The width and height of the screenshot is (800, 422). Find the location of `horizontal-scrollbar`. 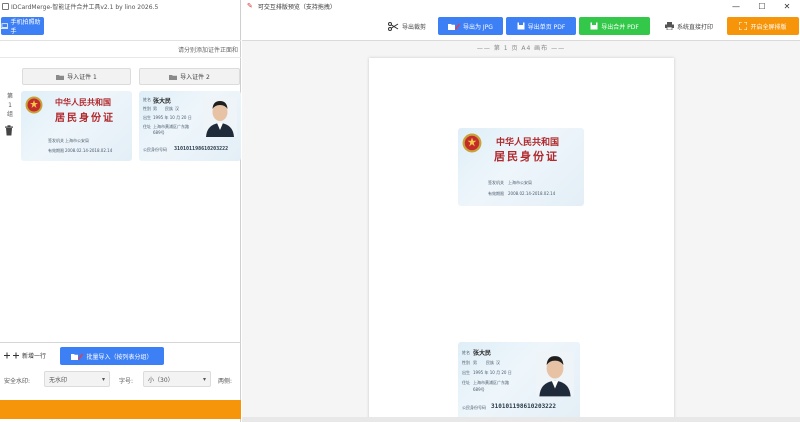

horizontal-scrollbar is located at coordinates (521, 419).